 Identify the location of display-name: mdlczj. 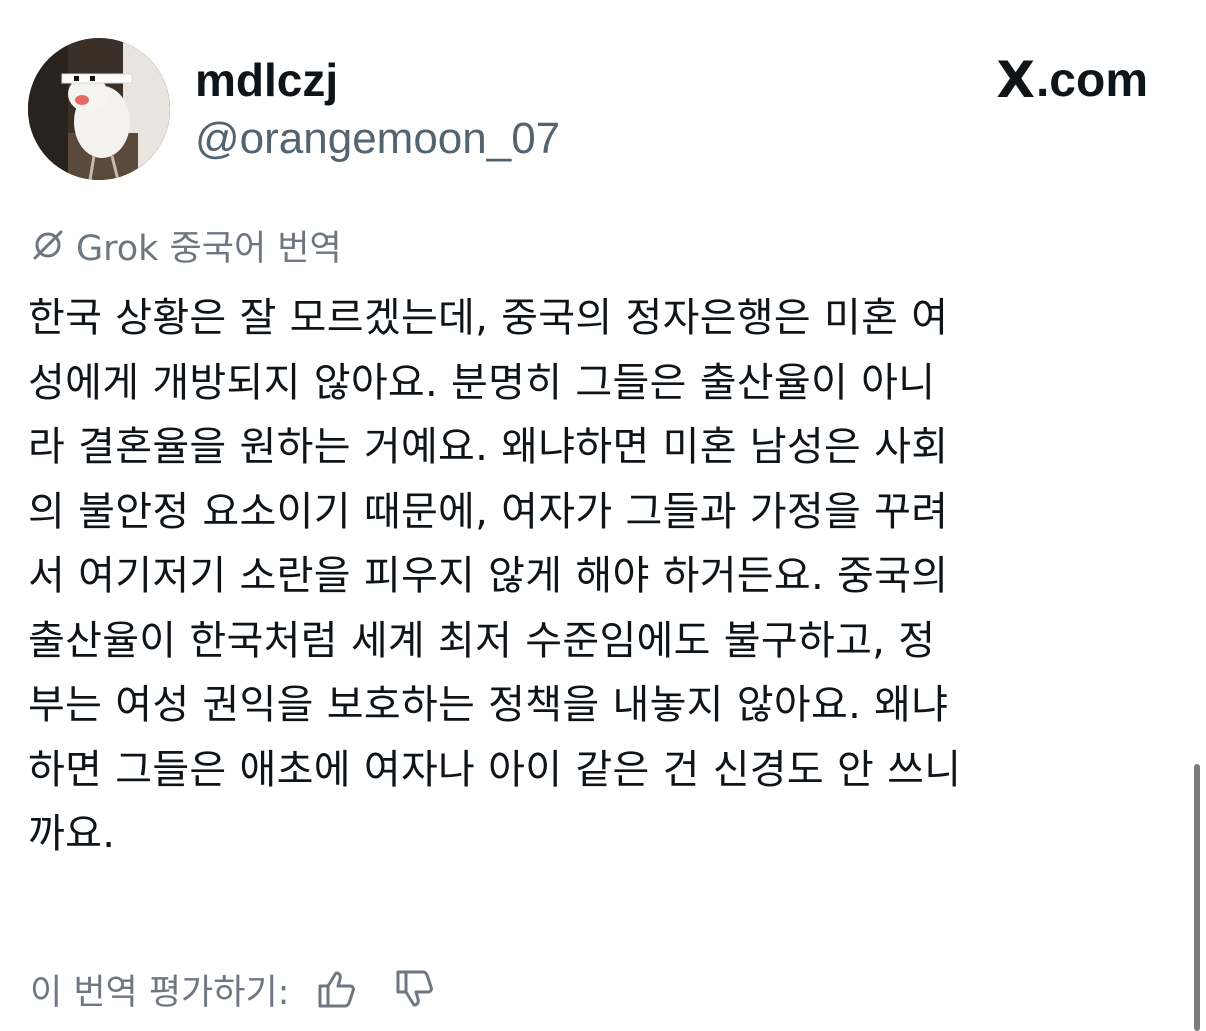
(266, 80).